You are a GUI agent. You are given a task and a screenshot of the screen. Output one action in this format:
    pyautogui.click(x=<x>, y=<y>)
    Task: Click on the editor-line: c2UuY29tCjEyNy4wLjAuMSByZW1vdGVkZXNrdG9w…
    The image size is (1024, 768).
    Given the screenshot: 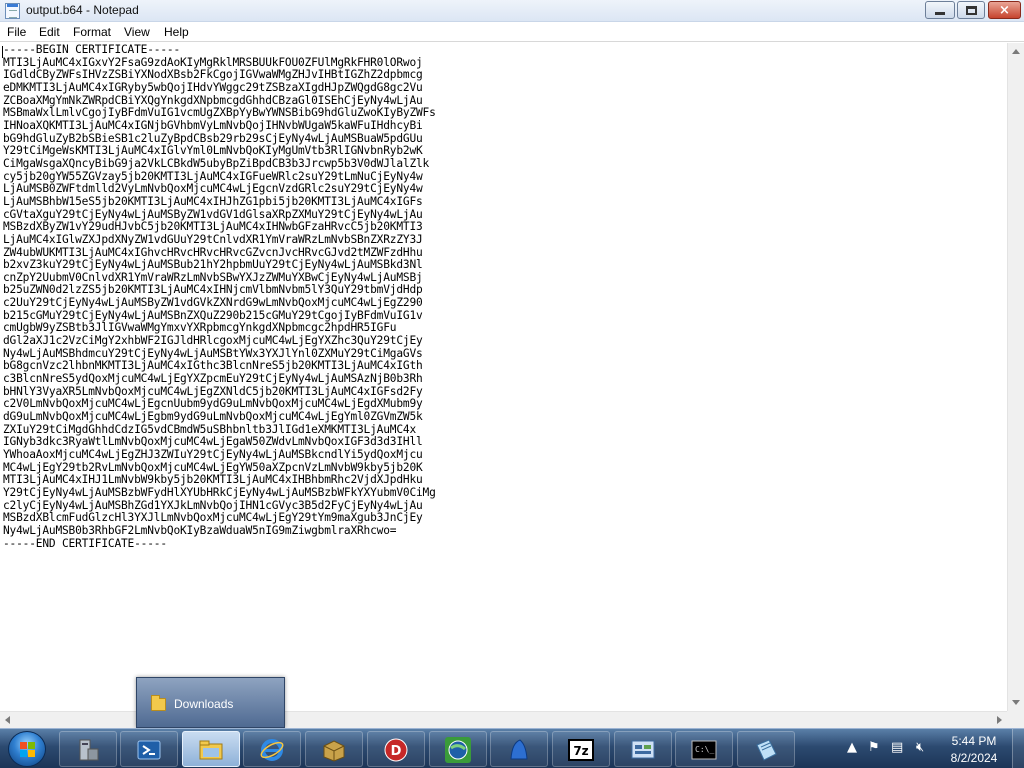 What is the action you would take?
    pyautogui.click(x=213, y=303)
    